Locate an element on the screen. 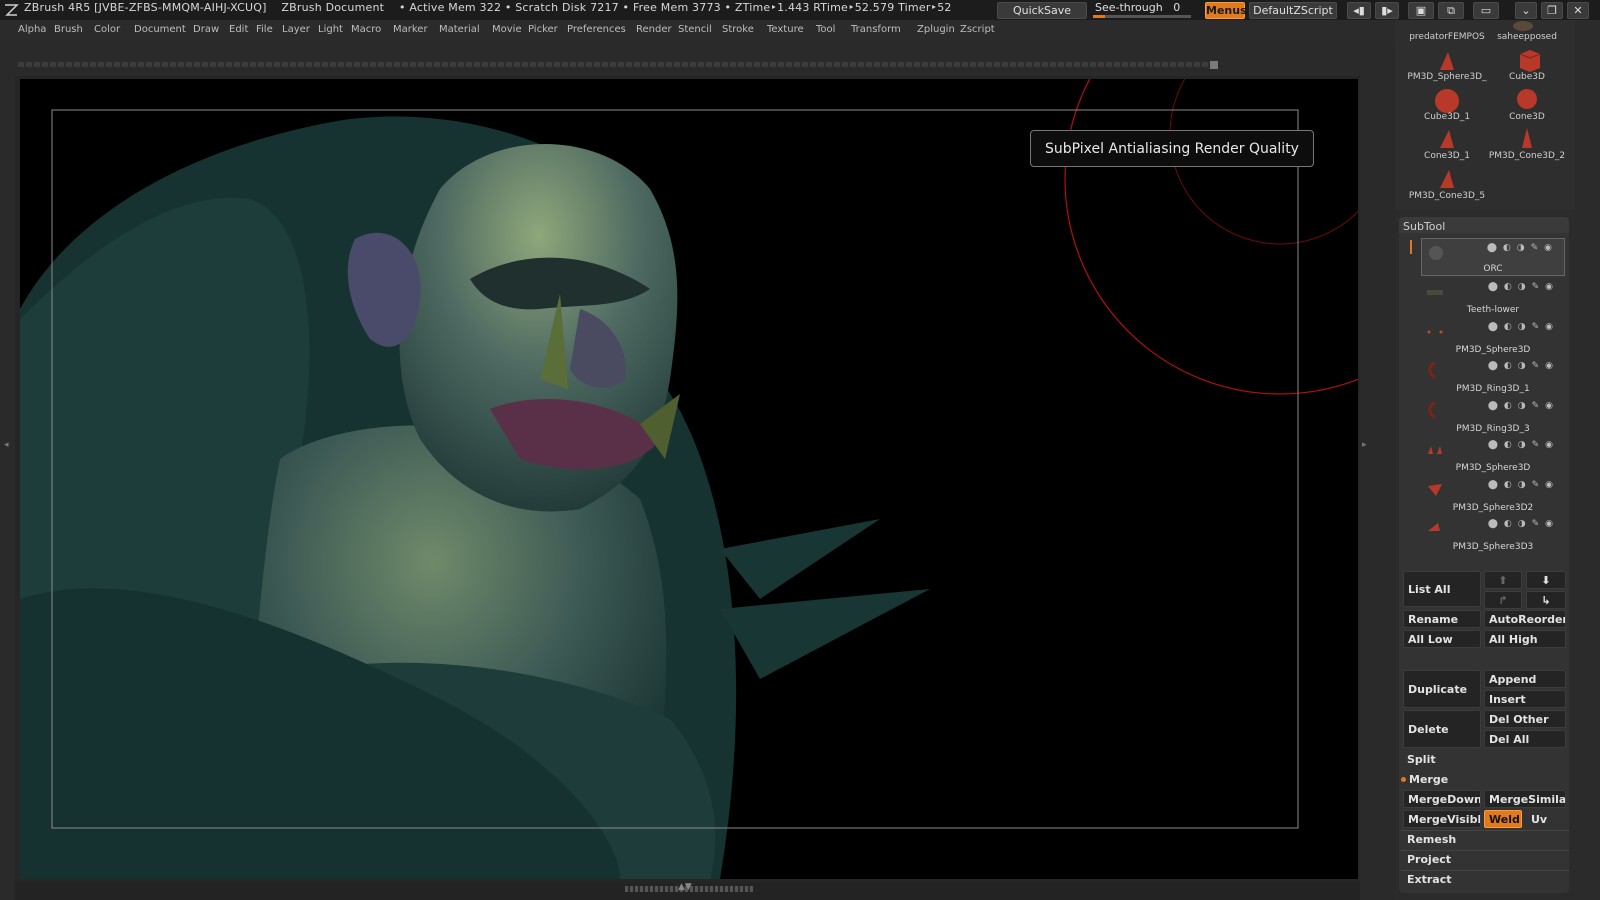 The height and width of the screenshot is (900, 1600). tool-item-pm3d-sphere3d: PM3D_Sphere3D_ is located at coordinates (1447, 77).